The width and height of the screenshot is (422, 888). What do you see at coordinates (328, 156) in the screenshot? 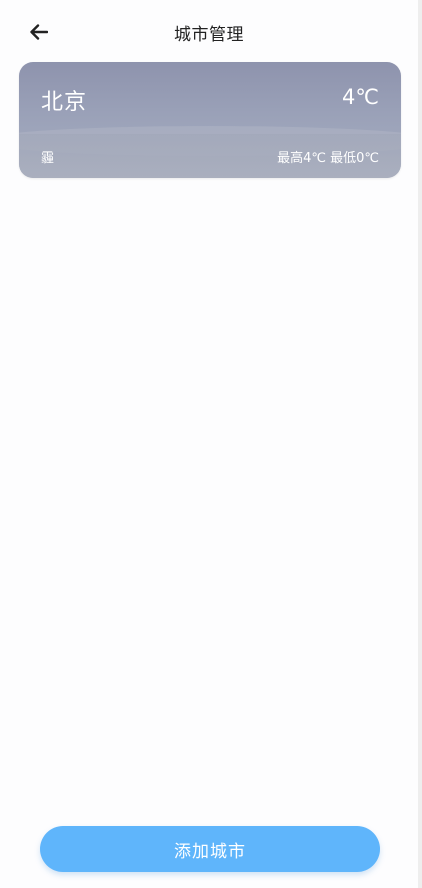
I see `city-temperature-range: 最高4℃ 最低0℃` at bounding box center [328, 156].